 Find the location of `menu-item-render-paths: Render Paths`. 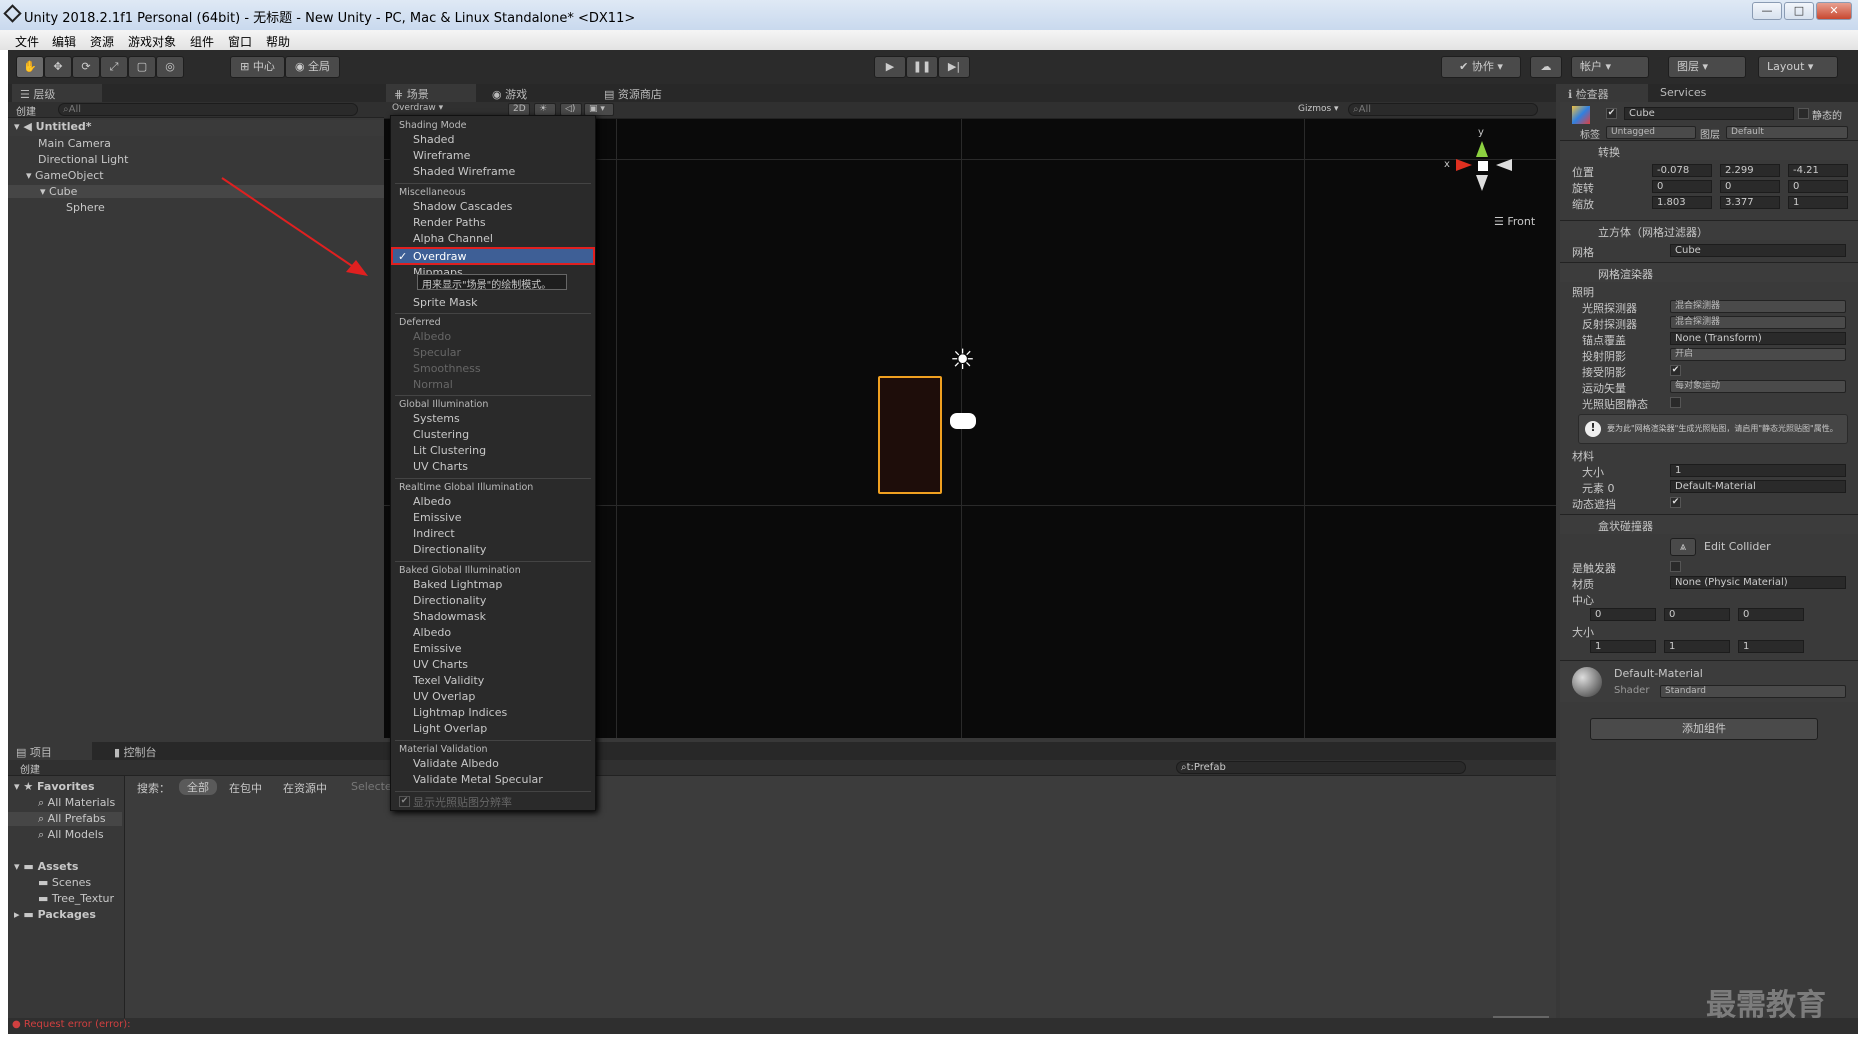

menu-item-render-paths: Render Paths is located at coordinates (449, 222).